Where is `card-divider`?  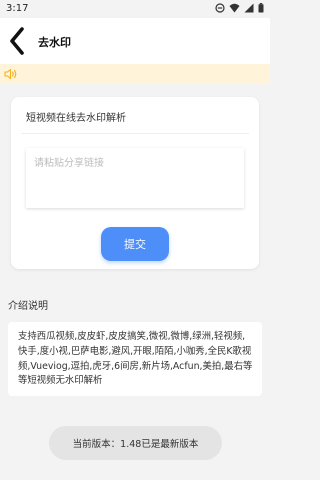 card-divider is located at coordinates (135, 133).